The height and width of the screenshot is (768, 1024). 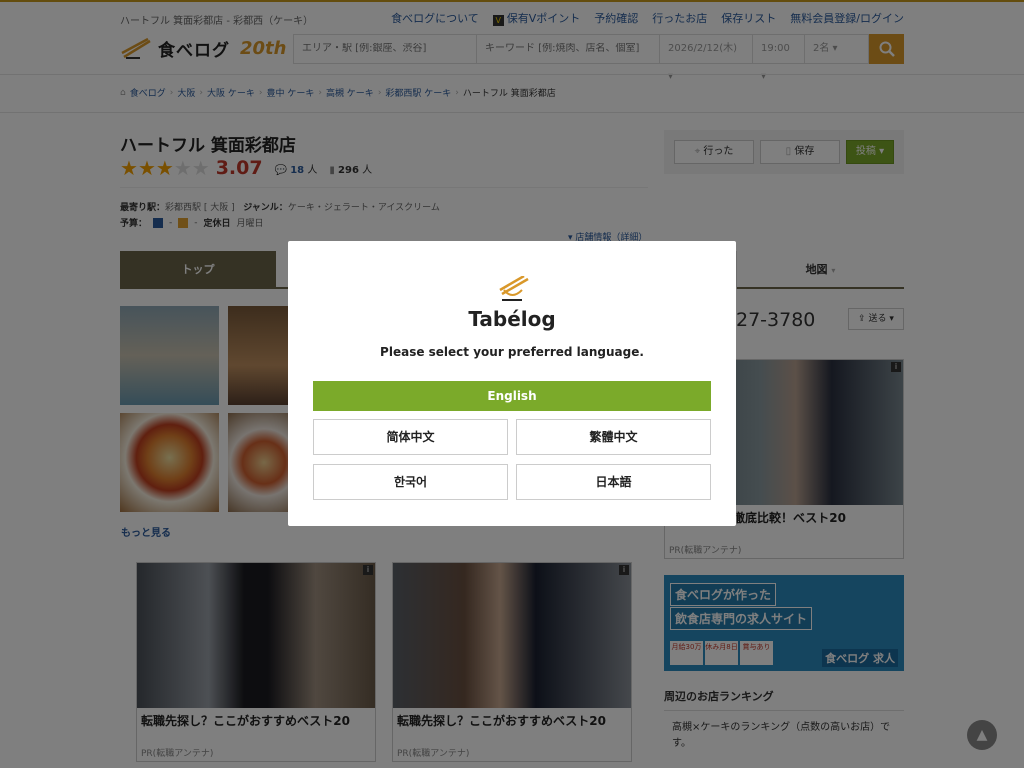 What do you see at coordinates (613, 482) in the screenshot?
I see `japanese-button: 日本語` at bounding box center [613, 482].